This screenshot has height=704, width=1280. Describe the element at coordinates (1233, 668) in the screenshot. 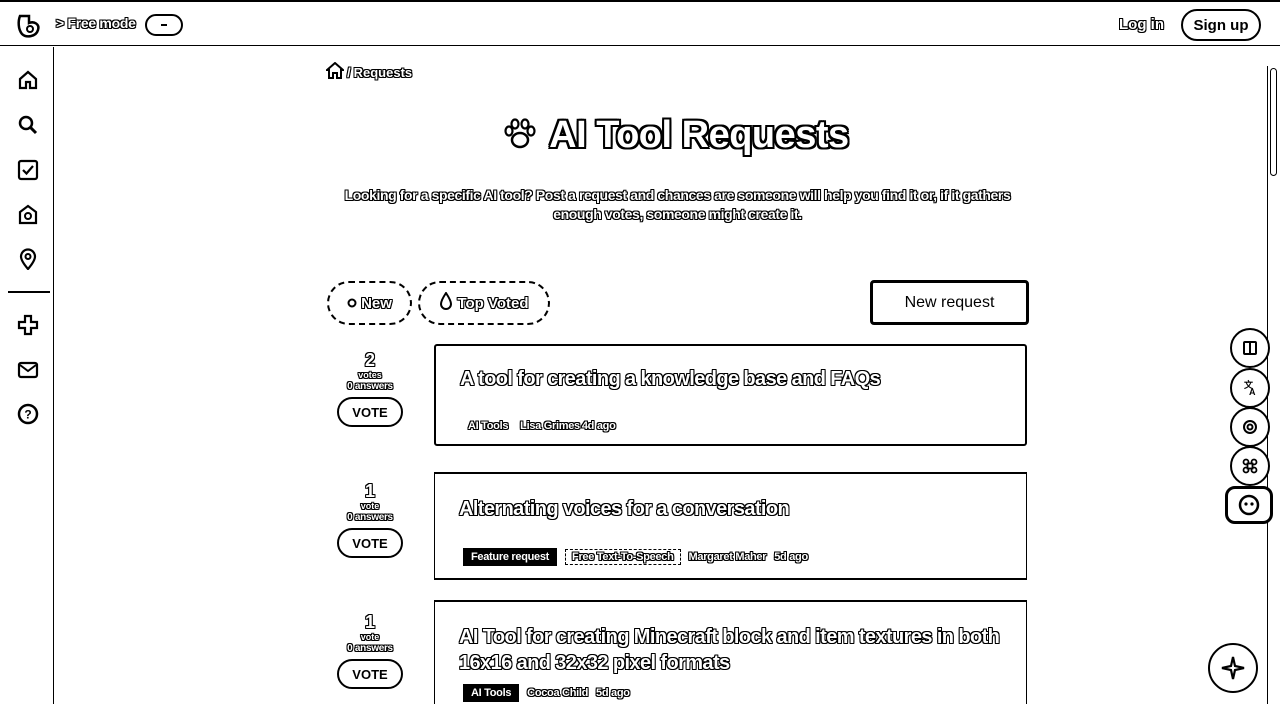

I see `sparkle-icon` at that location.